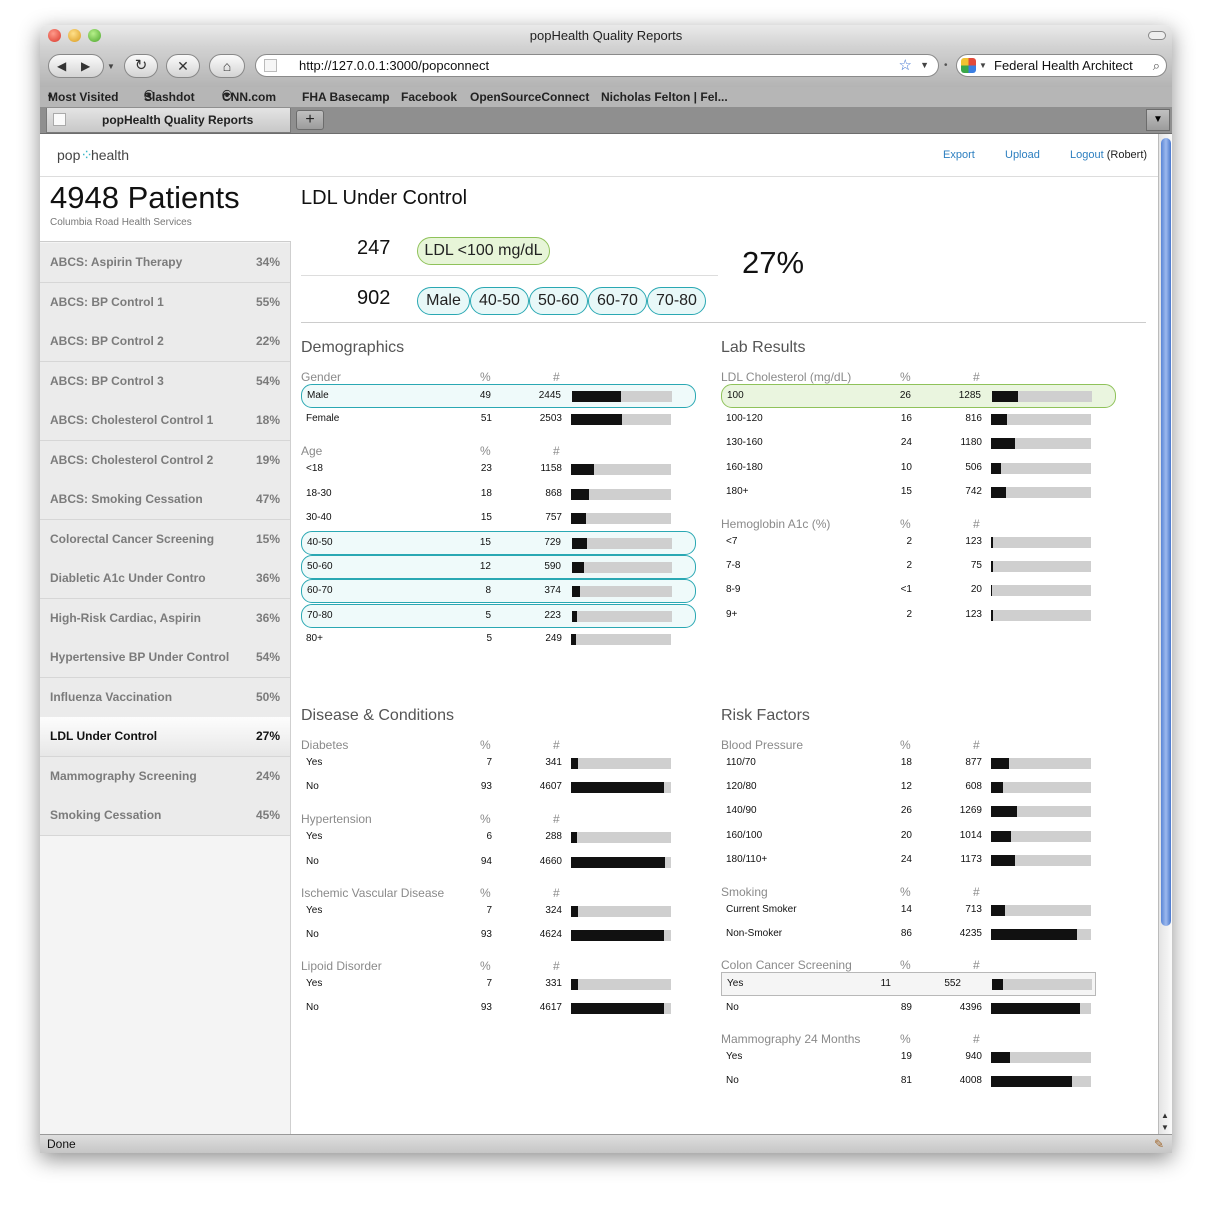  I want to click on stat-row: 140/90 26 1269, so click(918, 812).